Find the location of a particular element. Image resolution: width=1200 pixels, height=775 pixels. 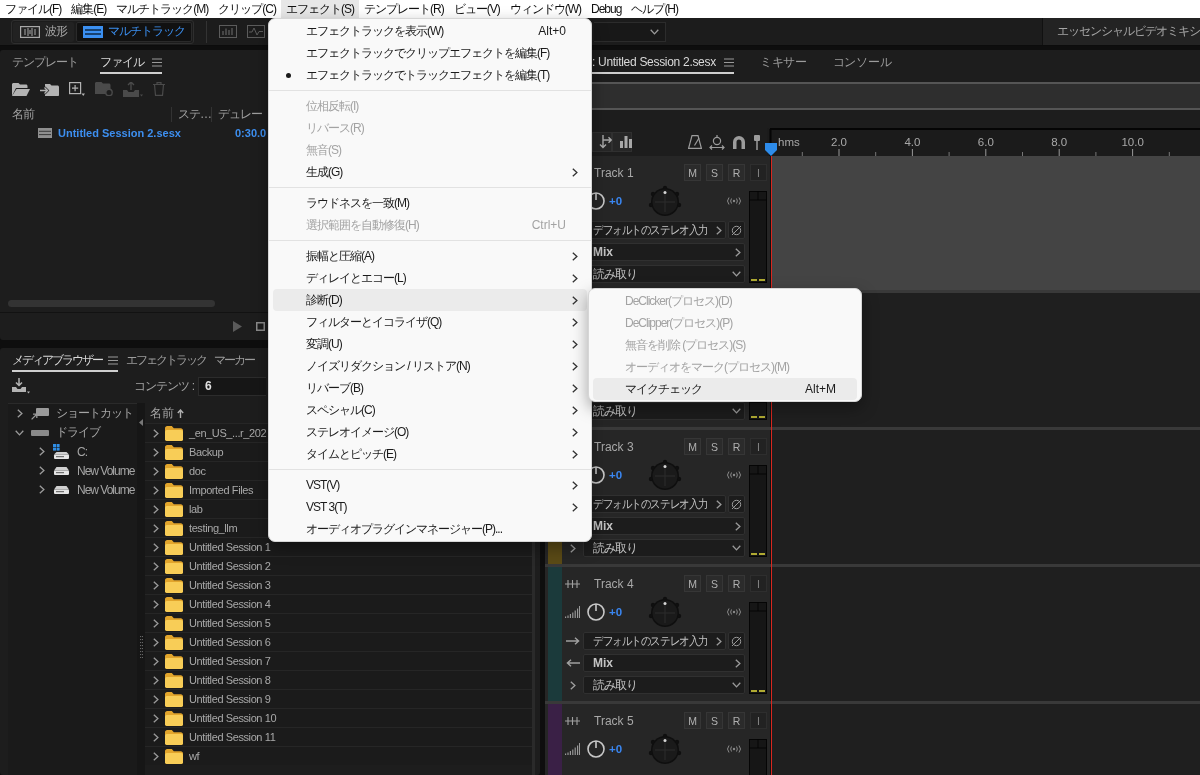

ruler-label: 4.0 is located at coordinates (912, 142).